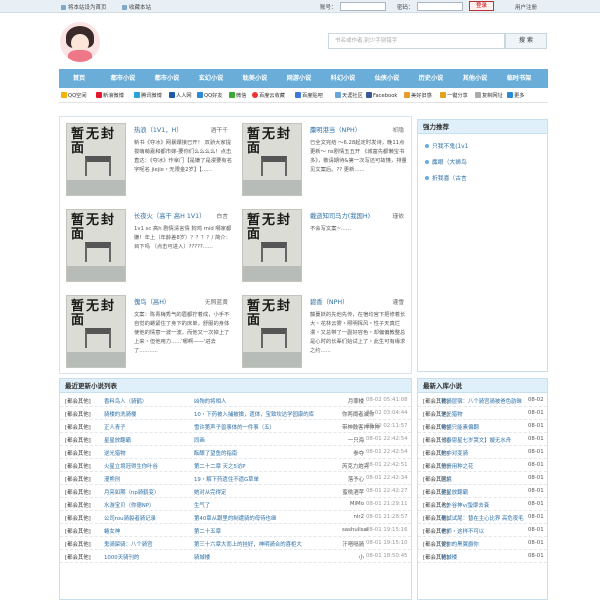 Image resolution: width=600 pixels, height=600 pixels. Describe the element at coordinates (267, 440) in the screenshot. I see `chapter-link: 同画` at that location.